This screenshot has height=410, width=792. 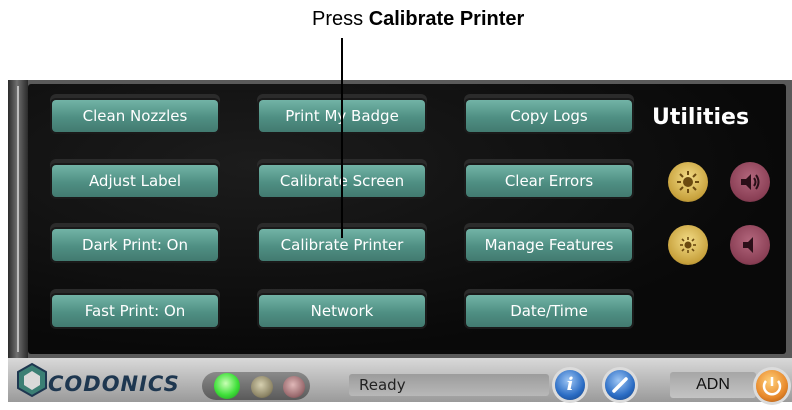 I want to click on info-icon: i, so click(x=570, y=384).